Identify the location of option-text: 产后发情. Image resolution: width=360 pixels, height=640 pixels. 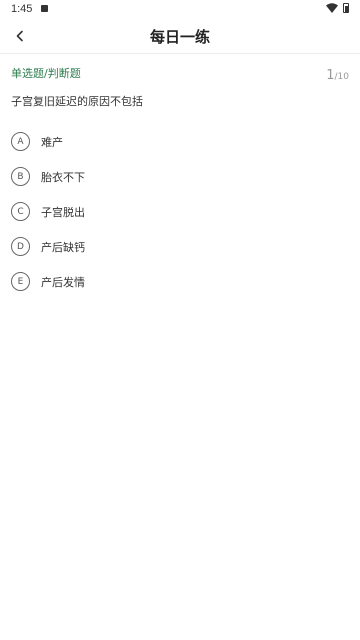
(63, 282).